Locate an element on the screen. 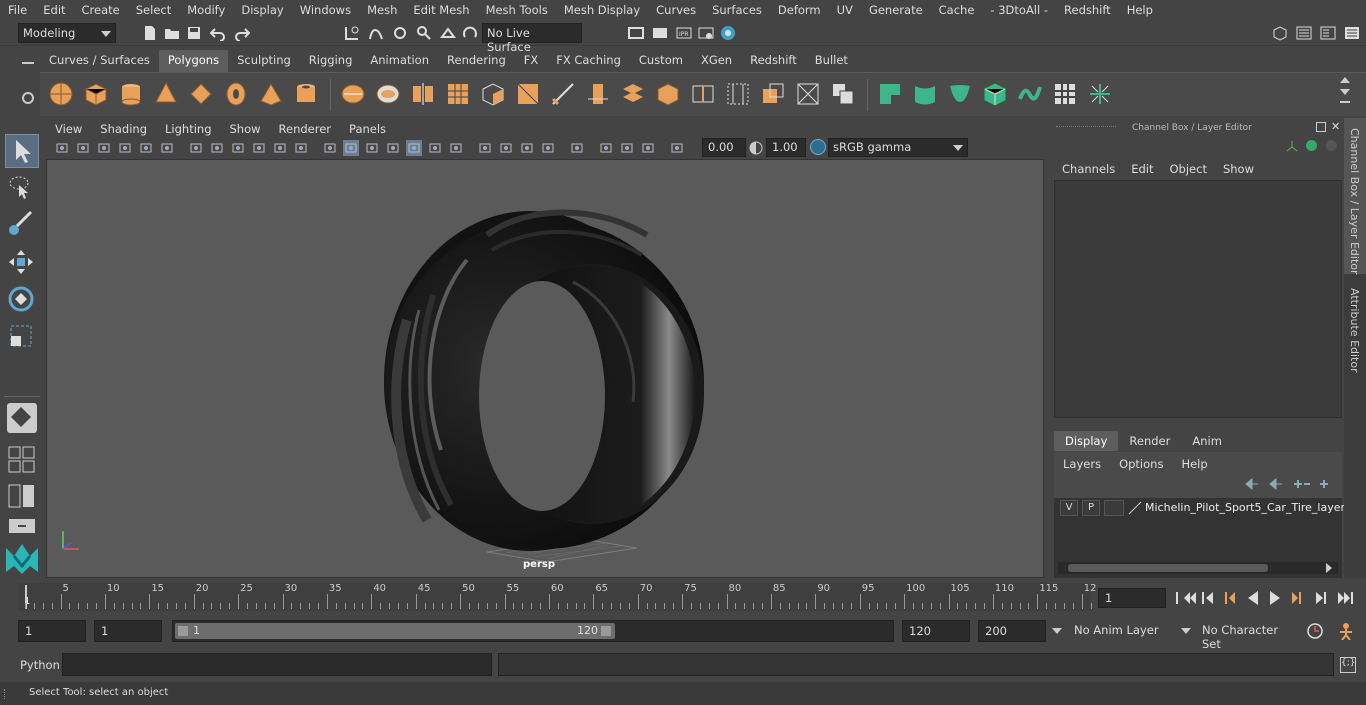 This screenshot has height=705, width=1366. poly-cone-icon is located at coordinates (166, 94).